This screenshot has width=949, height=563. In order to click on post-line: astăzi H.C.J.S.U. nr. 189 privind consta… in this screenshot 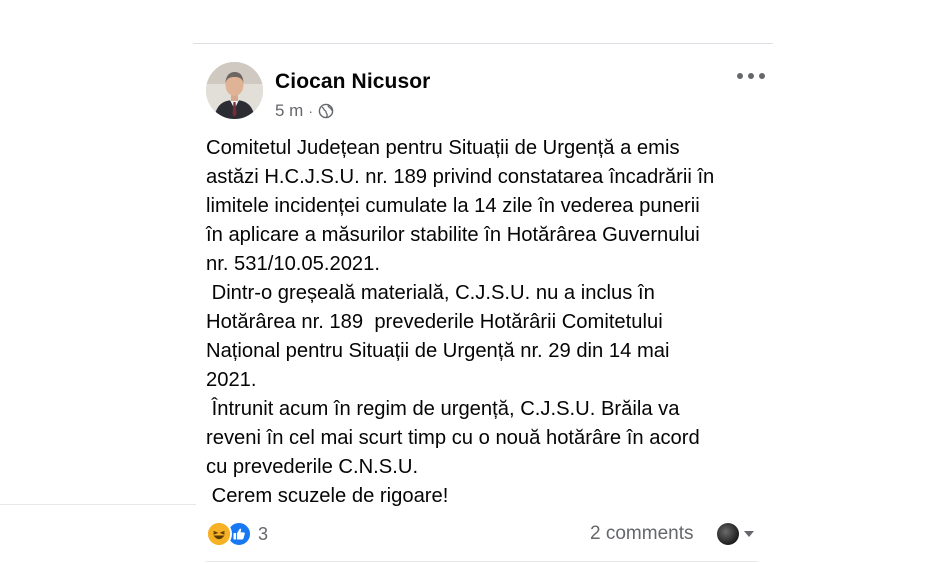, I will do `click(460, 177)`.